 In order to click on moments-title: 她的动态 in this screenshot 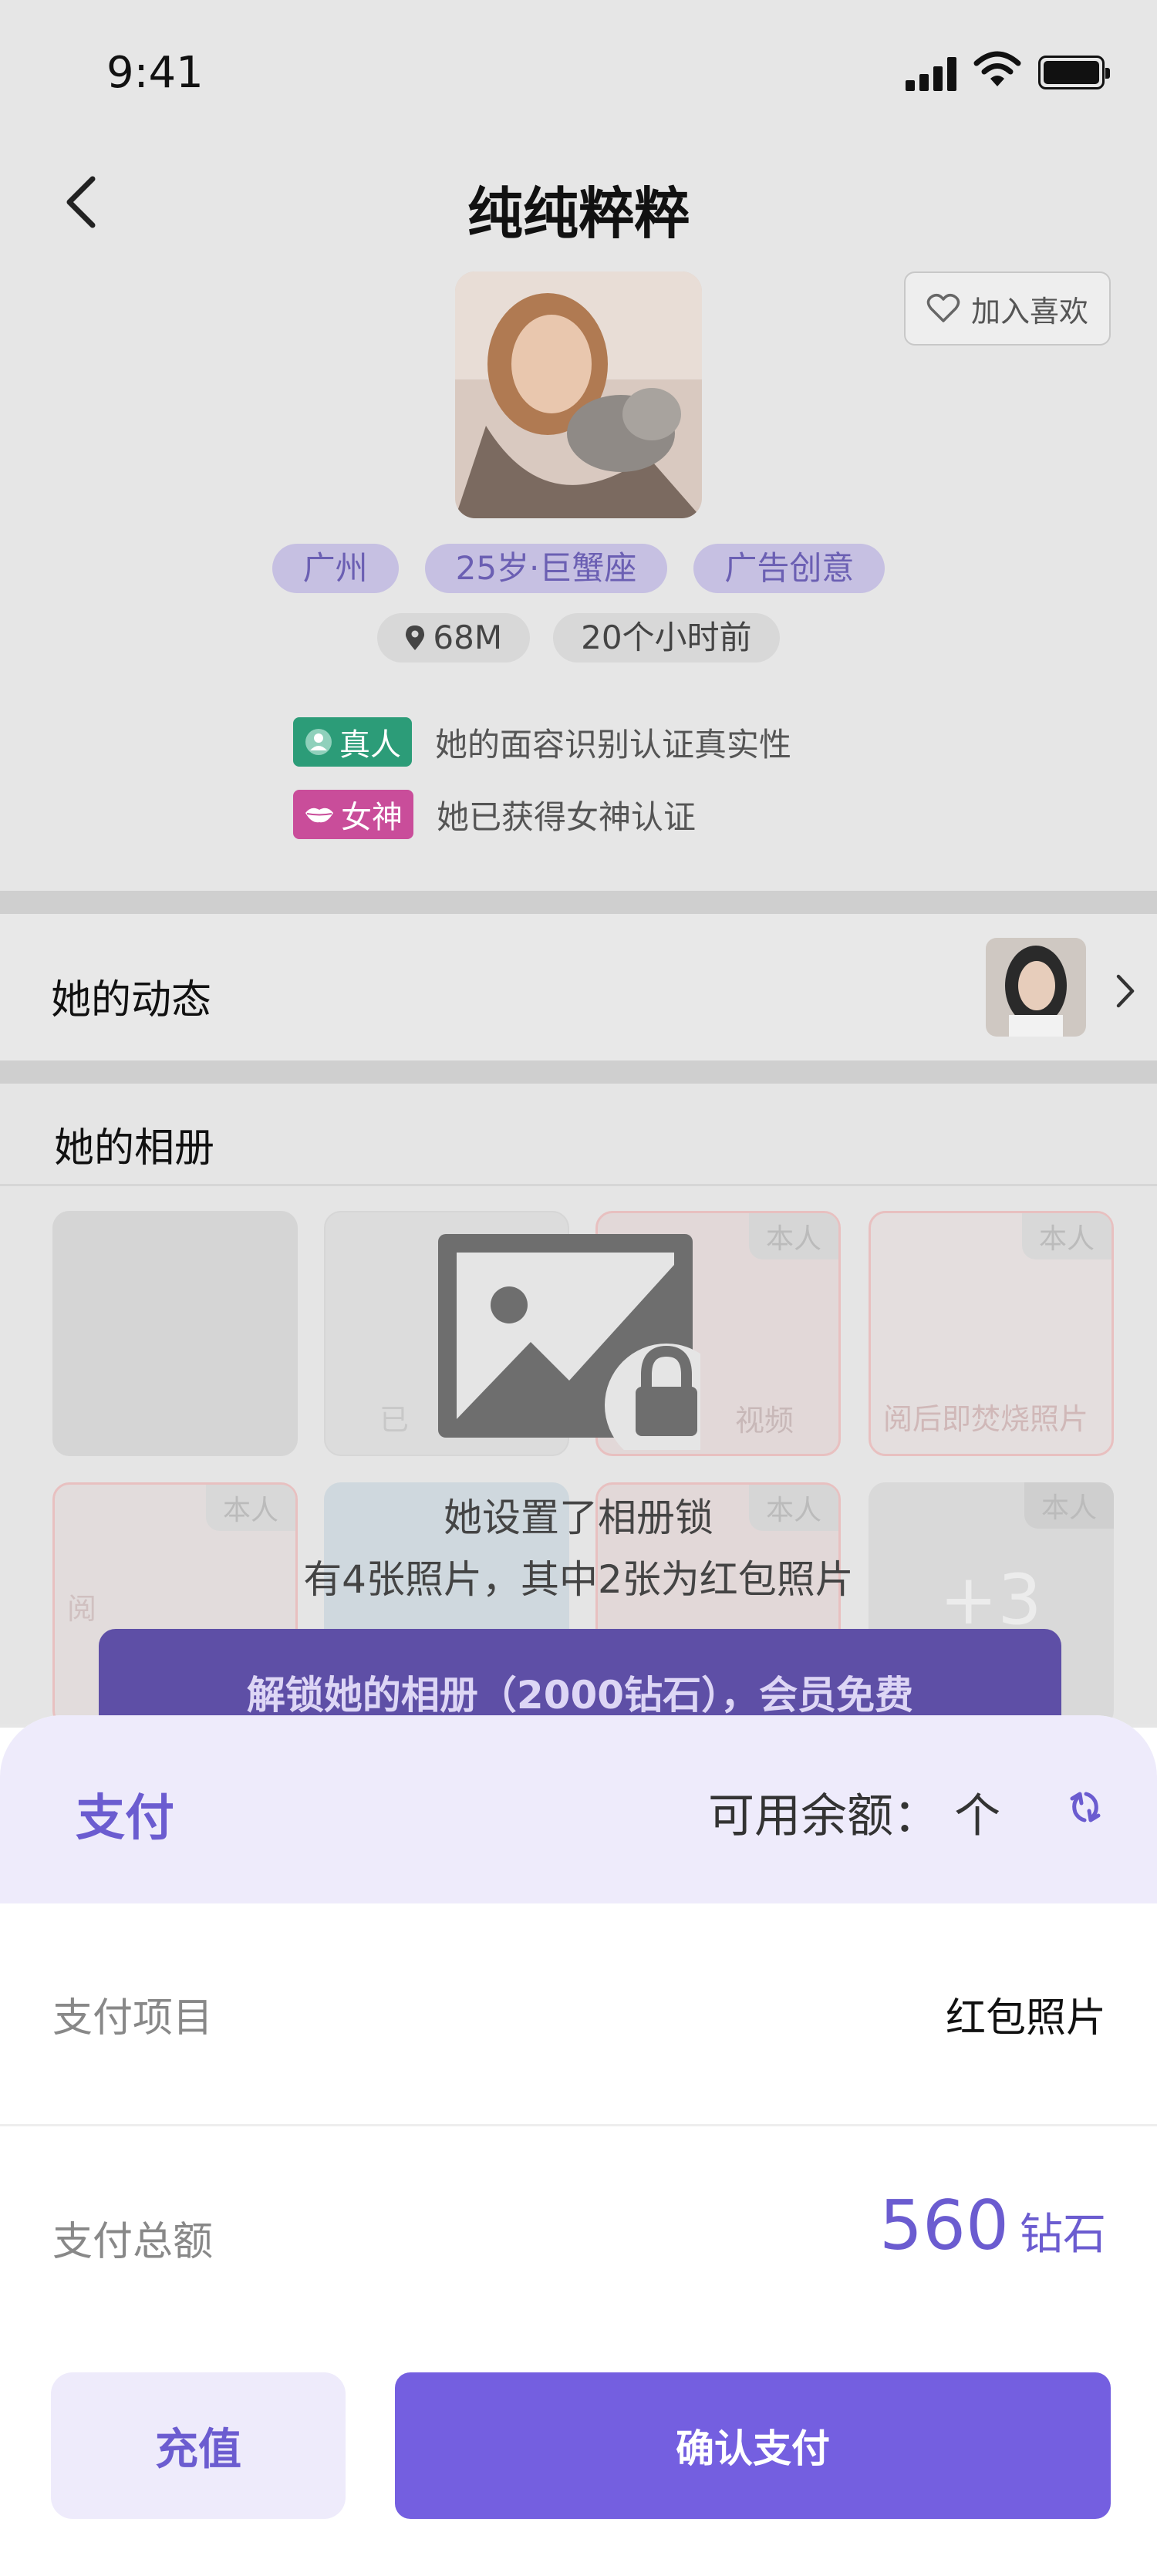, I will do `click(131, 1000)`.